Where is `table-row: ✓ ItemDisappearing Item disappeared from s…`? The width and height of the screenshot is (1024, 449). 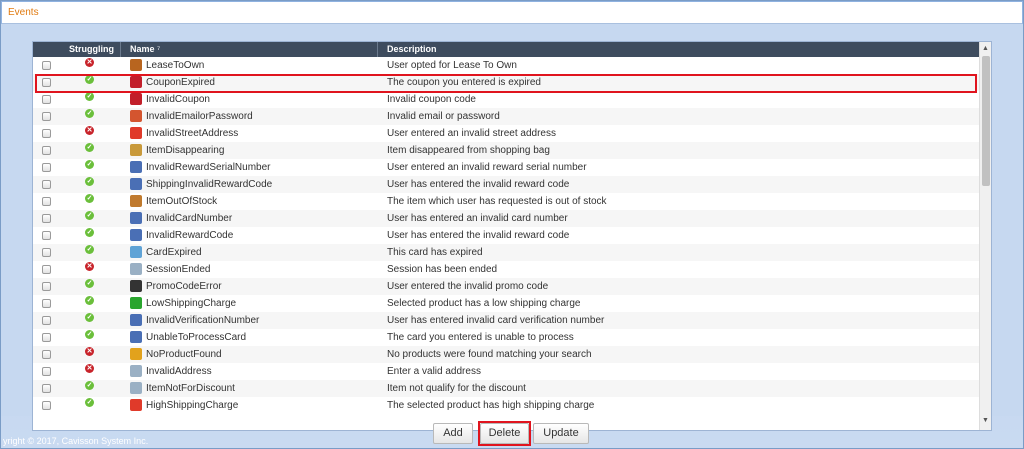
table-row: ✓ ItemDisappearing Item disappeared from s… is located at coordinates (506, 150).